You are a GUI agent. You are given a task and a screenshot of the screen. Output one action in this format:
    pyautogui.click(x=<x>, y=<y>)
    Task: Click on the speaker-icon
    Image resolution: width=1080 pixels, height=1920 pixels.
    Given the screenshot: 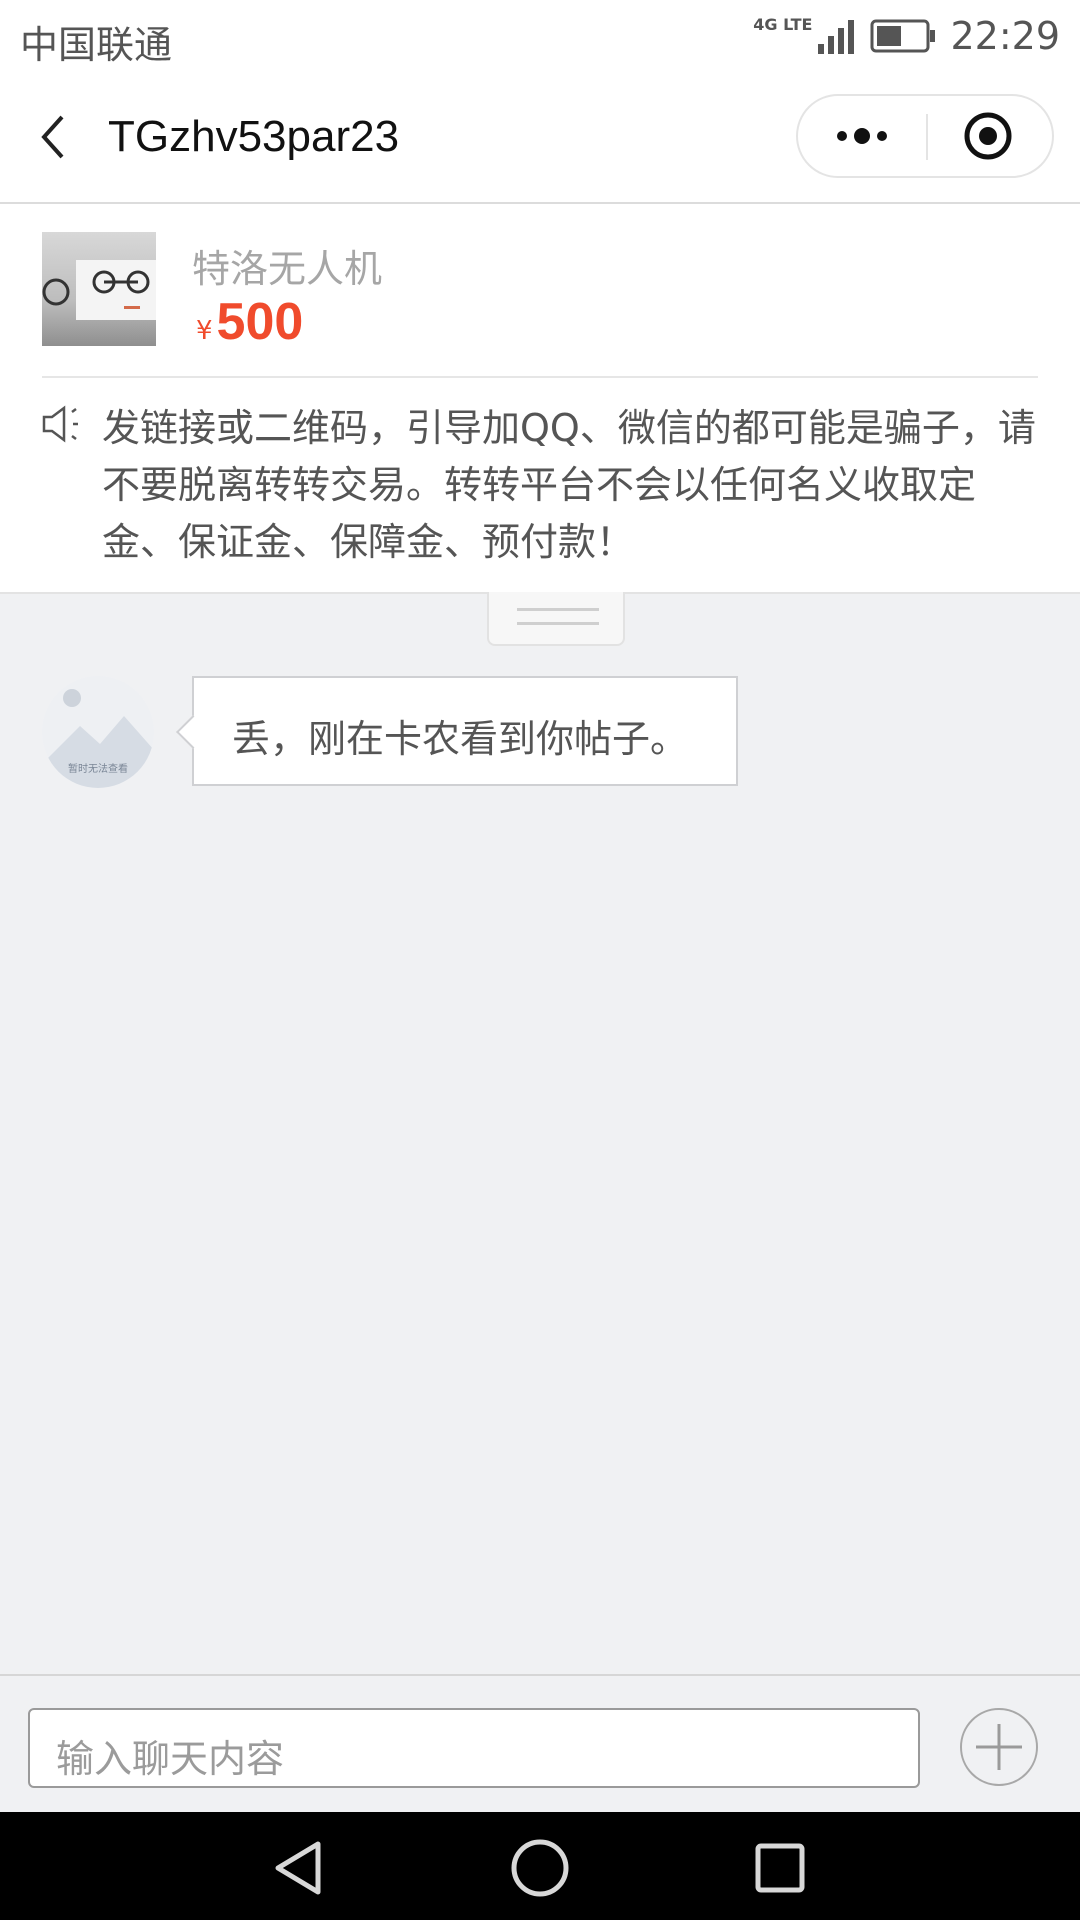 What is the action you would take?
    pyautogui.click(x=60, y=424)
    